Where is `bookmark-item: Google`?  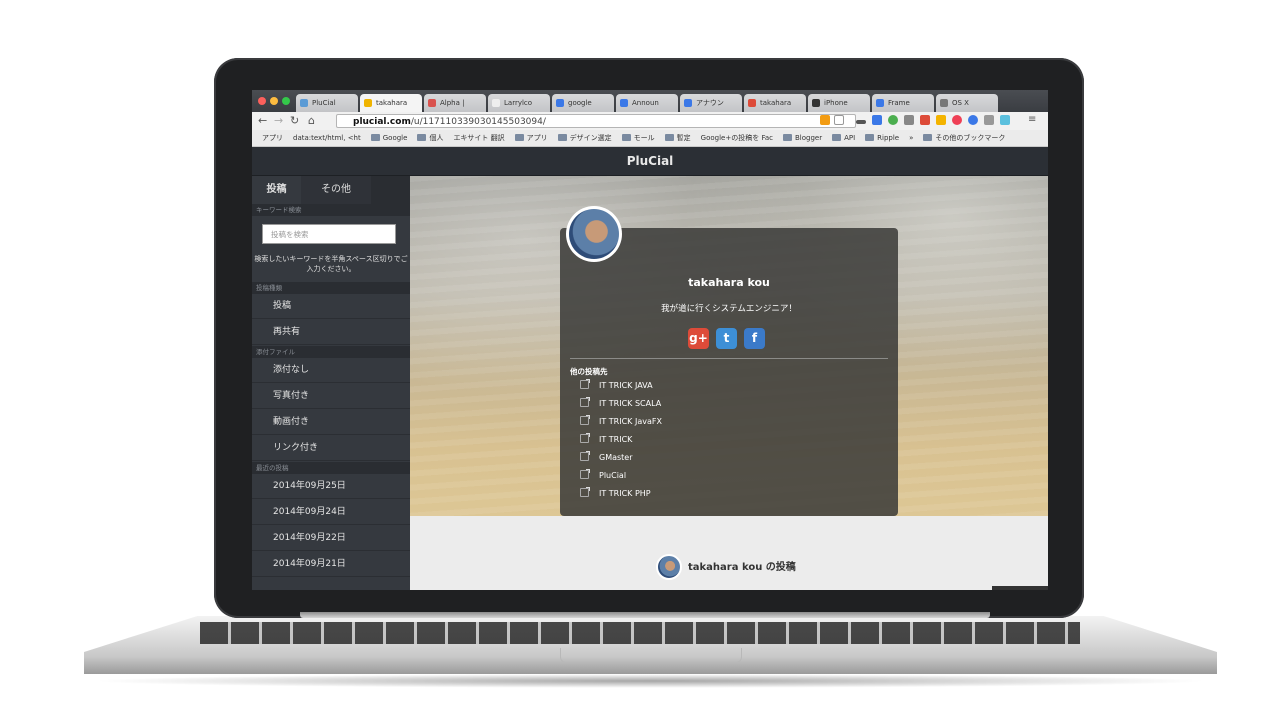
bookmark-item: Google is located at coordinates (389, 138).